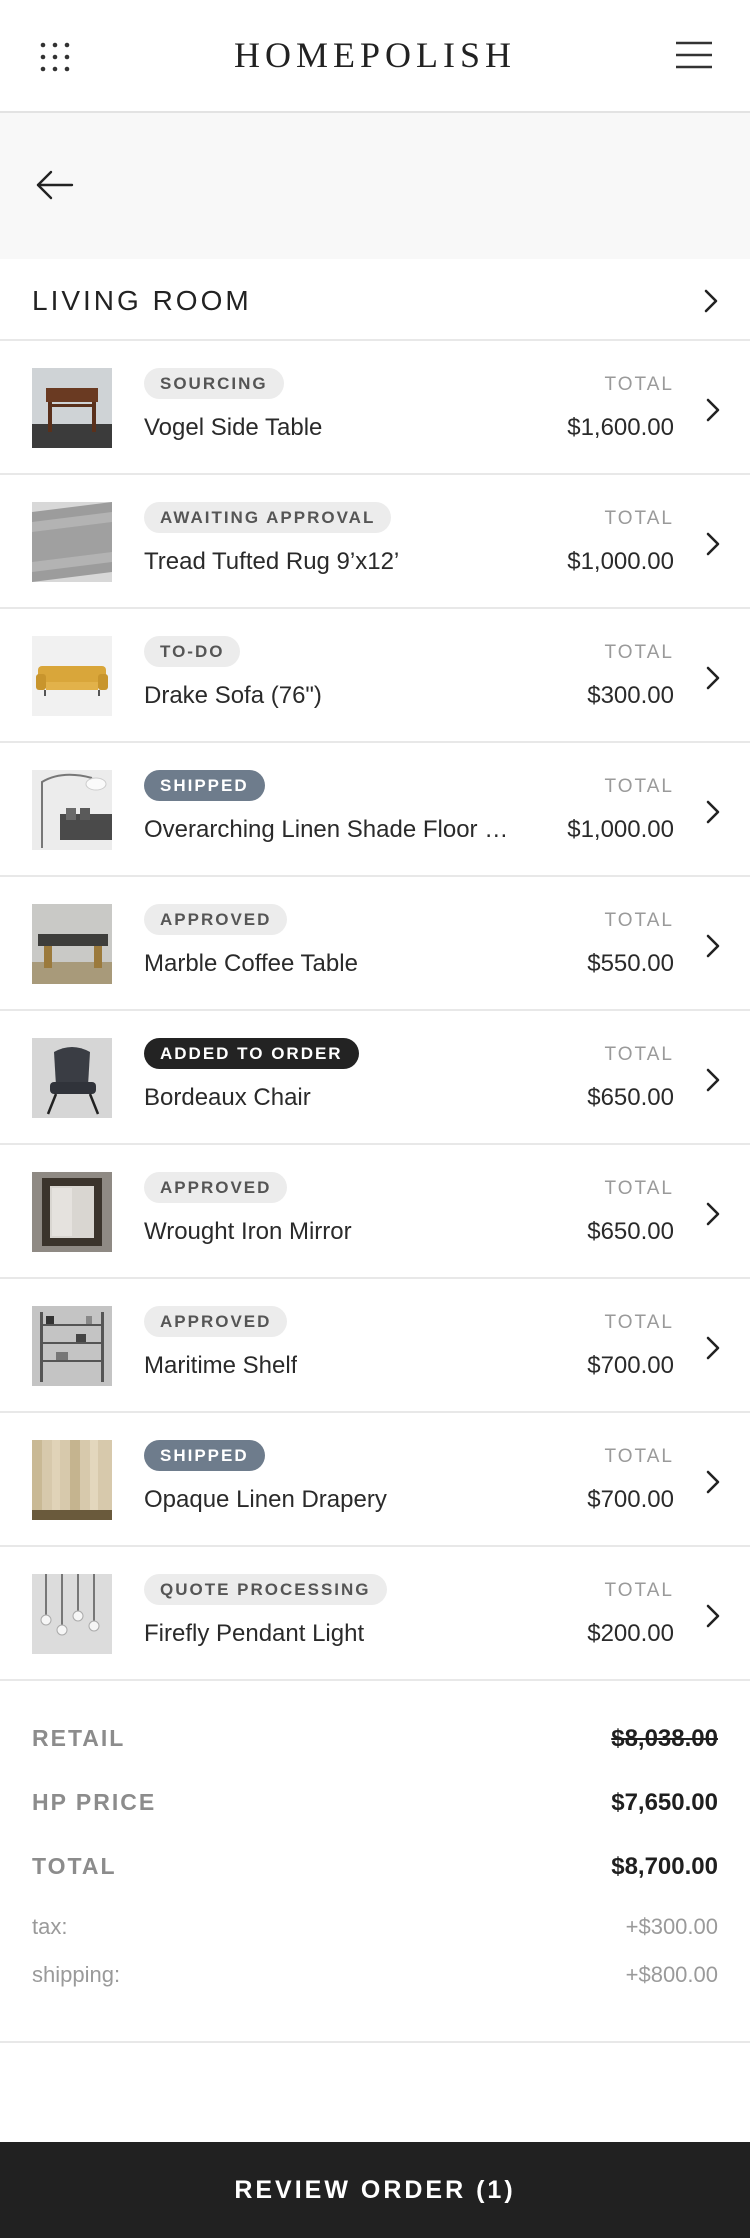 This screenshot has width=750, height=2238. What do you see at coordinates (664, 1866) in the screenshot?
I see `total-value: $8,700.00` at bounding box center [664, 1866].